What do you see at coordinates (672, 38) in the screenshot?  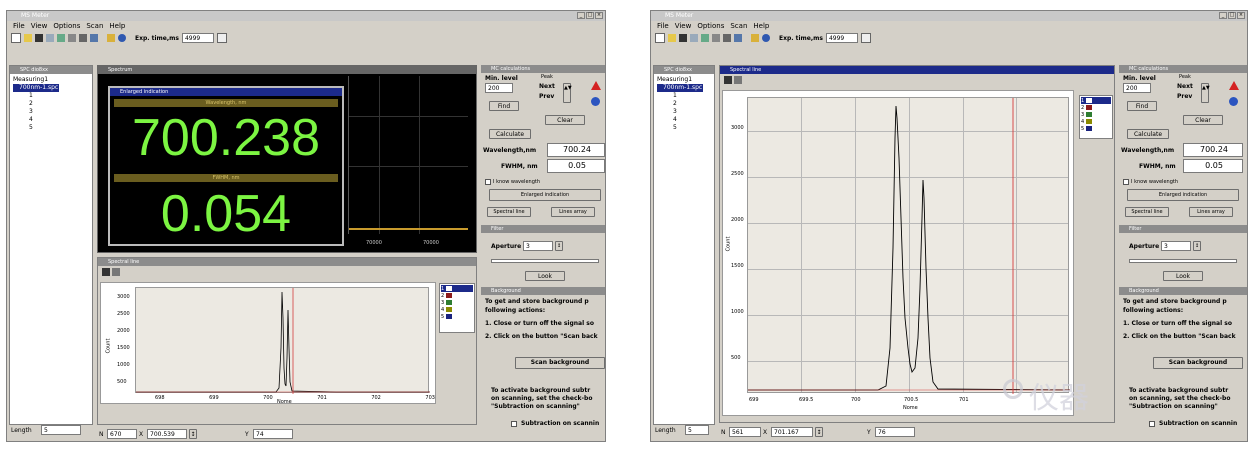 I see `open-folder-icon` at bounding box center [672, 38].